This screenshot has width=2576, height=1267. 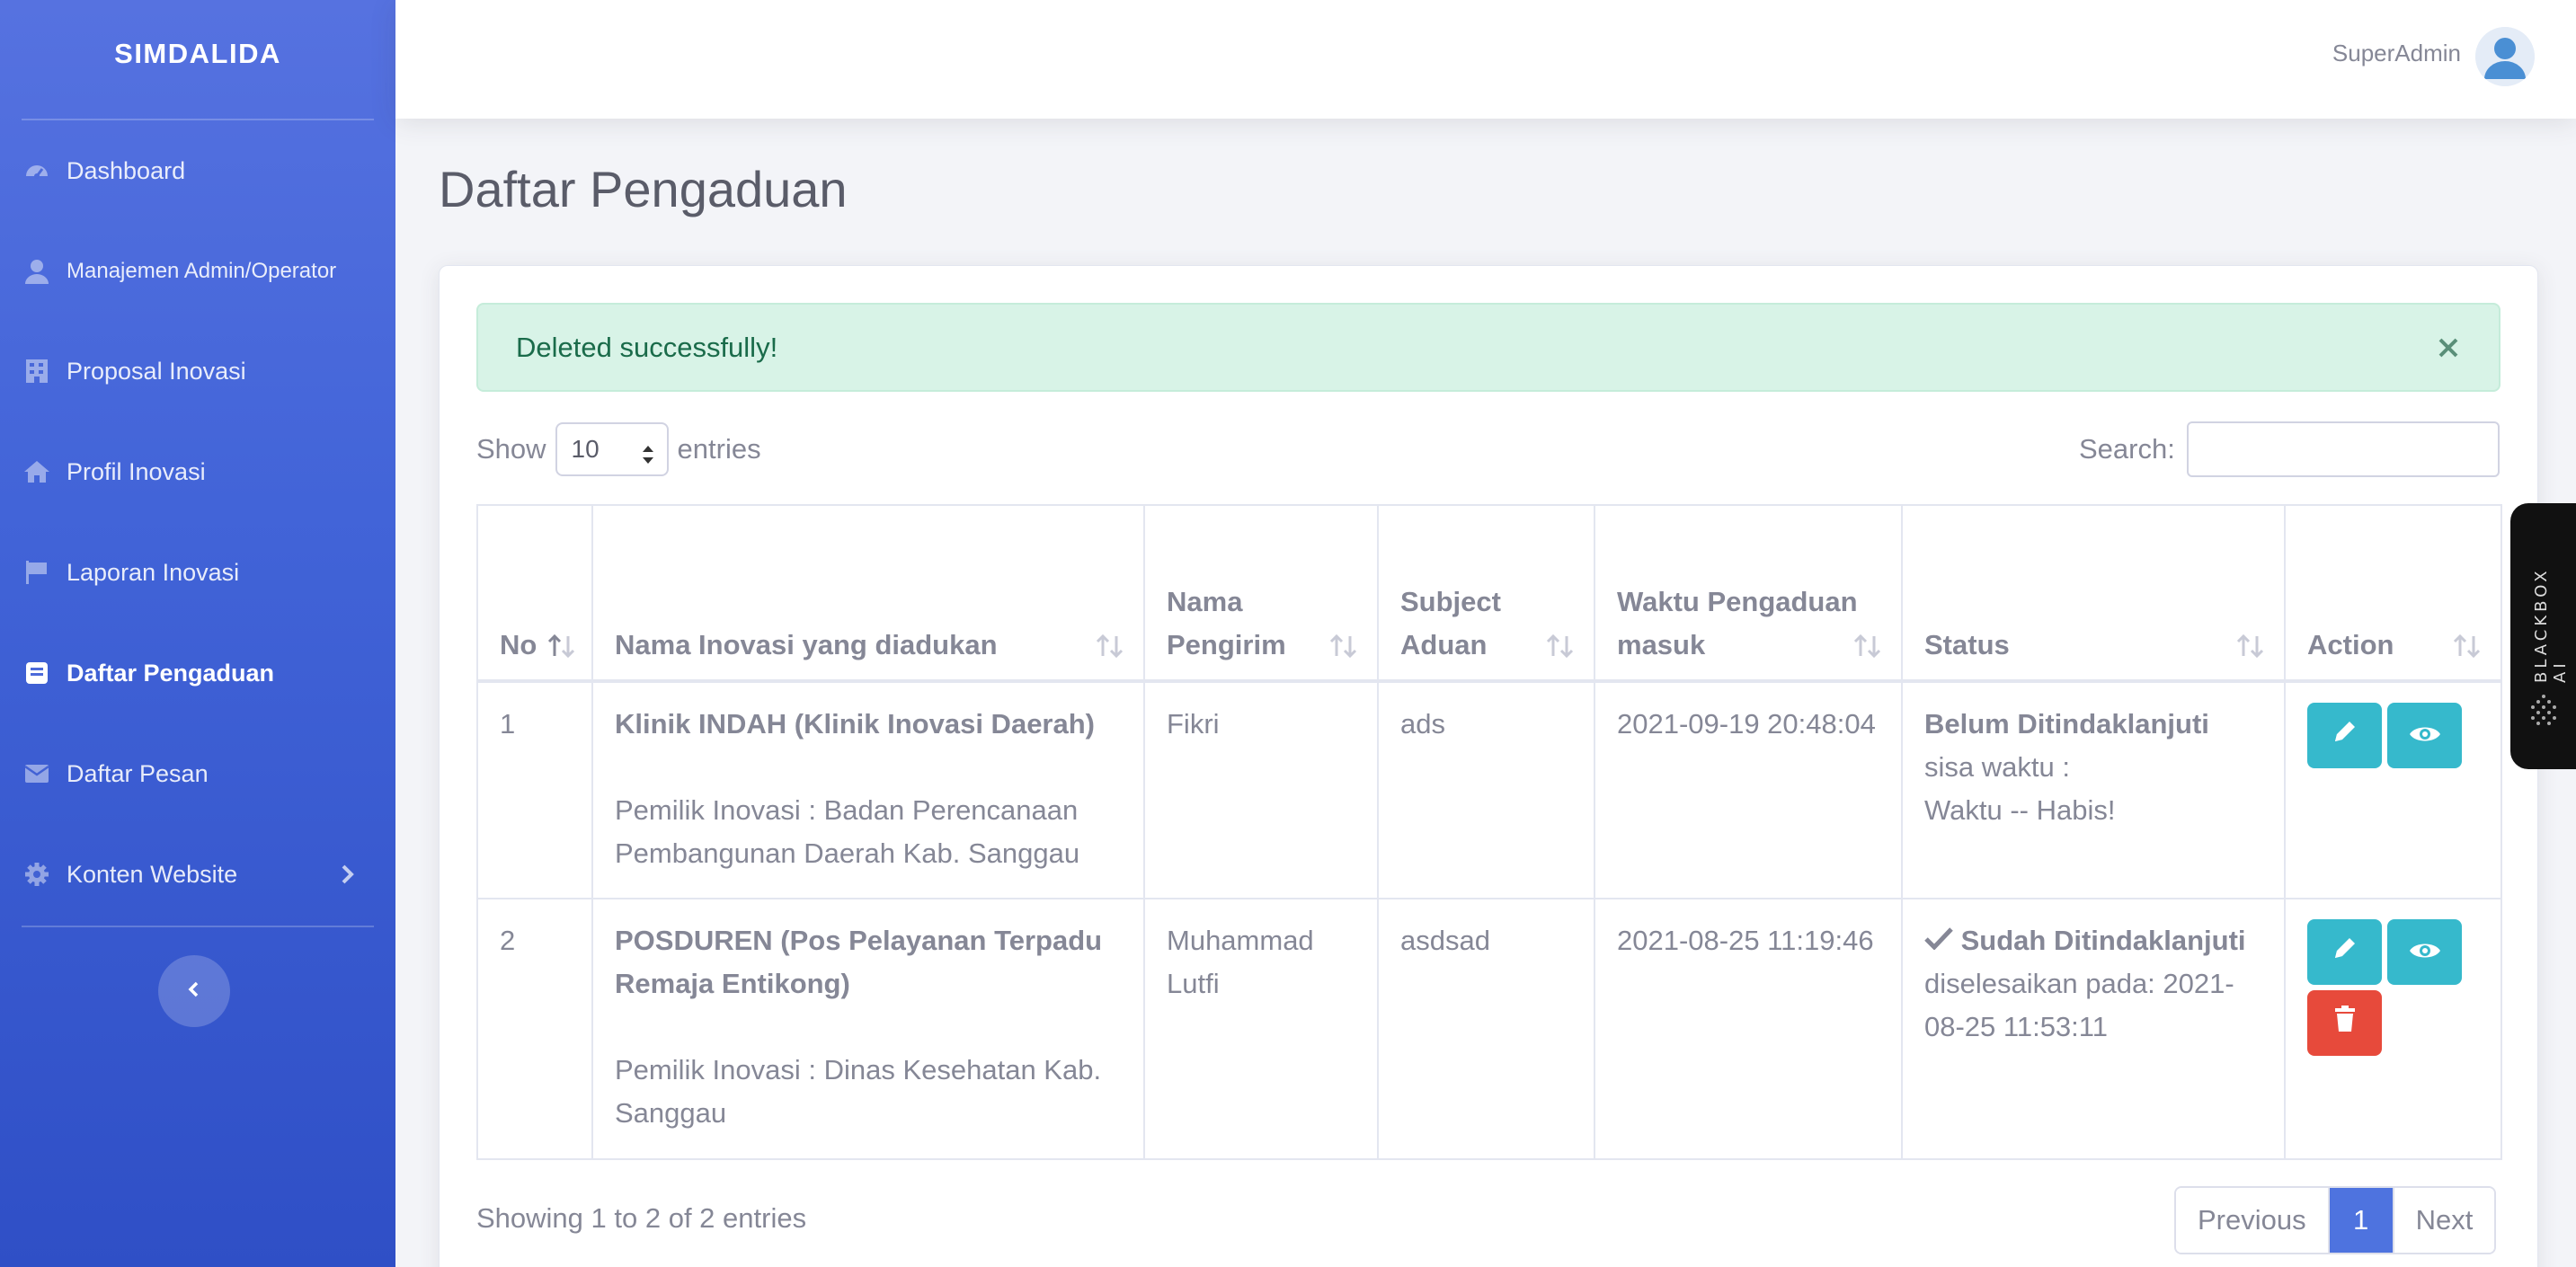 I want to click on length-control: Show 10 entries, so click(x=618, y=449).